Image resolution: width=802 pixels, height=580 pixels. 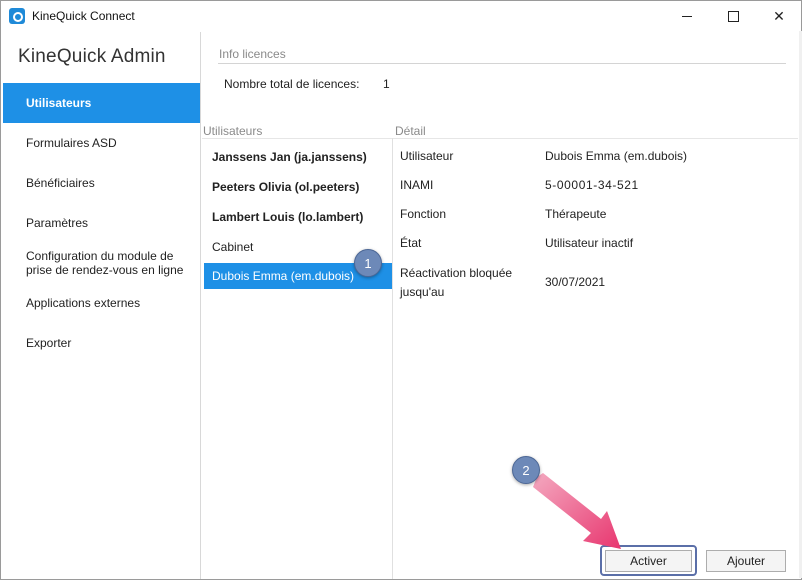 I want to click on user-row-label: Lambert Louis (lo.lambert), so click(x=288, y=217).